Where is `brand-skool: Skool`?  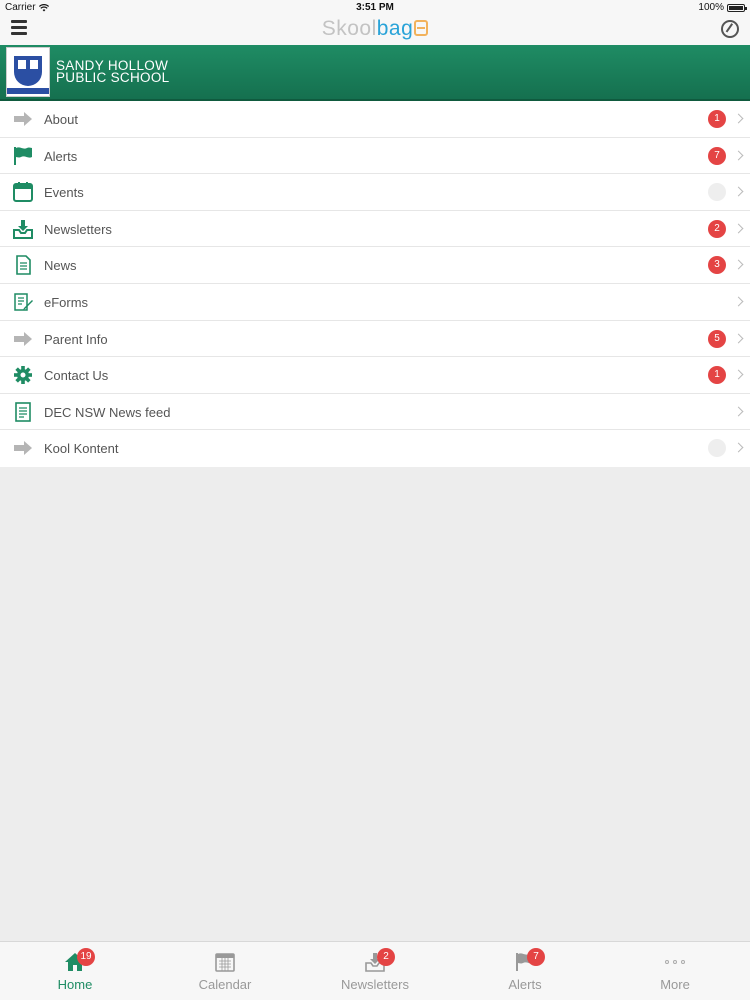 brand-skool: Skool is located at coordinates (349, 28).